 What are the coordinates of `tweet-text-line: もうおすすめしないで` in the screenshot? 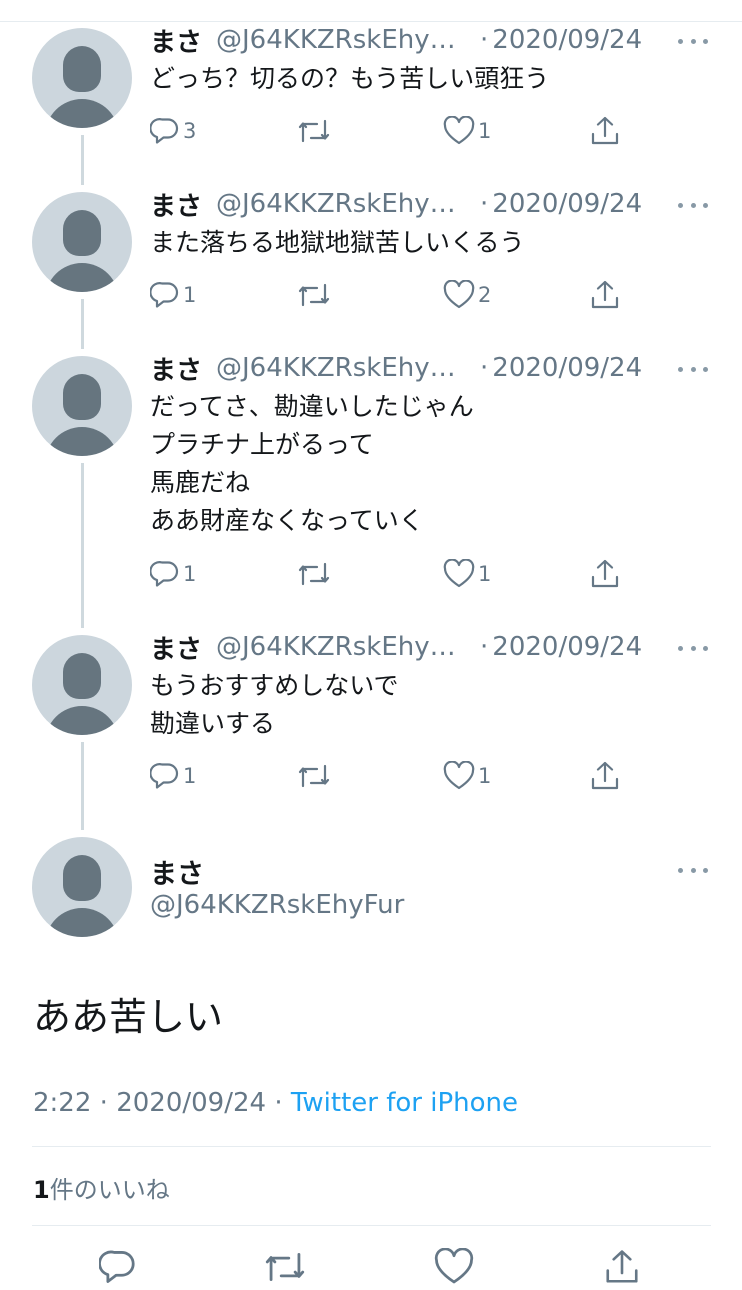 It's located at (274, 685).